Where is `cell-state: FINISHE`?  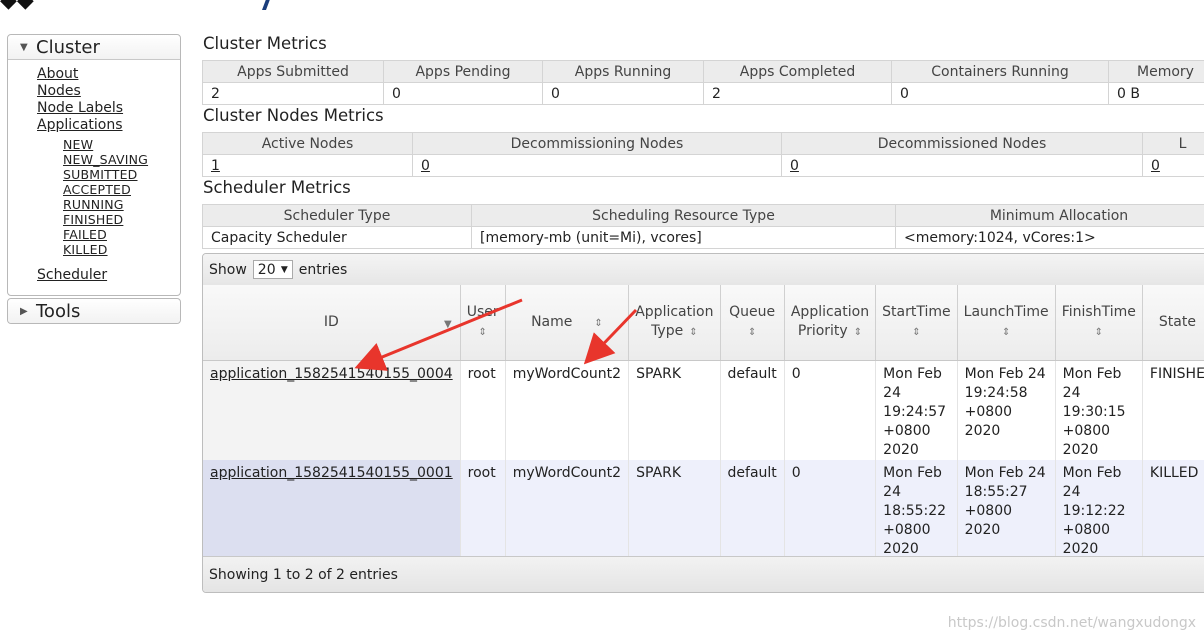 cell-state: FINISHE is located at coordinates (1173, 410).